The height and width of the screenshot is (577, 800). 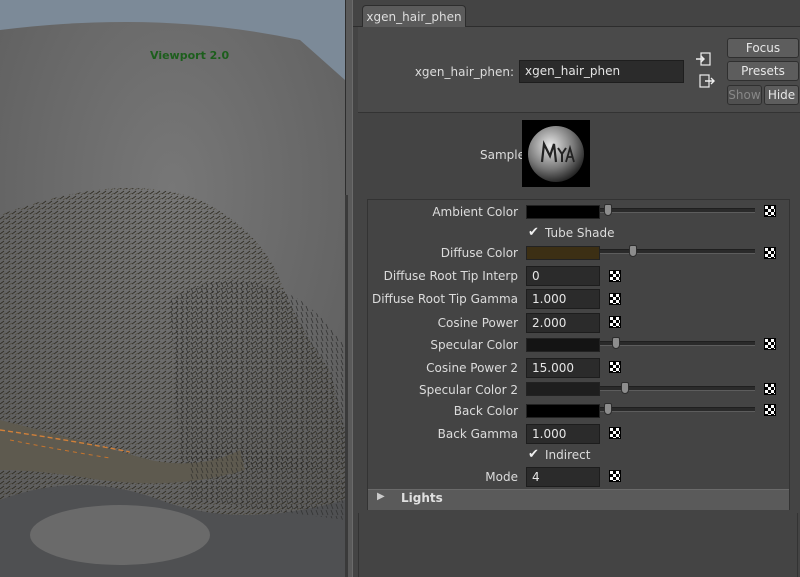 I want to click on diffuse-root-tip-interp-field: 0, so click(x=563, y=276).